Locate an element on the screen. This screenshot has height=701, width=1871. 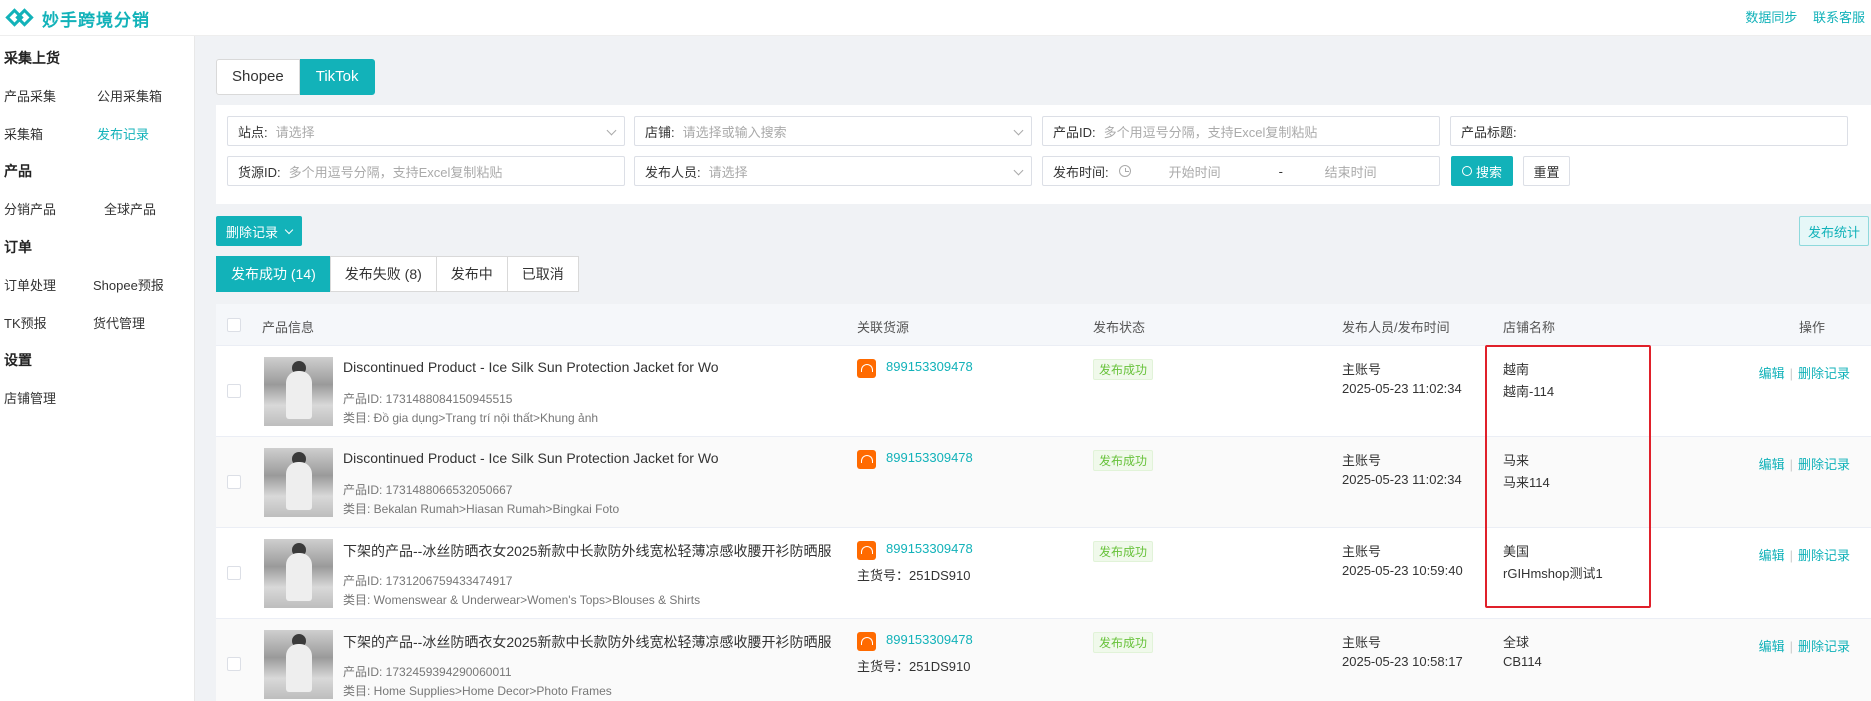
contact-support-link: 联系客服 is located at coordinates (1839, 17).